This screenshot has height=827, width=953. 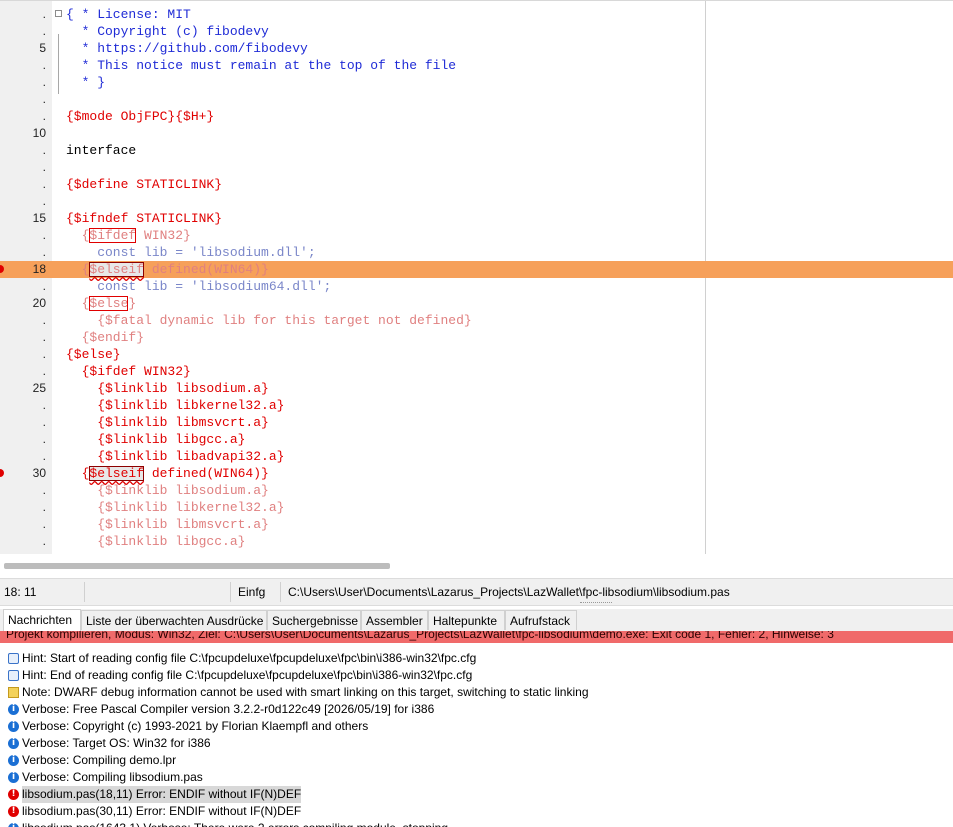 I want to click on tab-watches: Liste der überwachten Ausdrücke, so click(x=174, y=620).